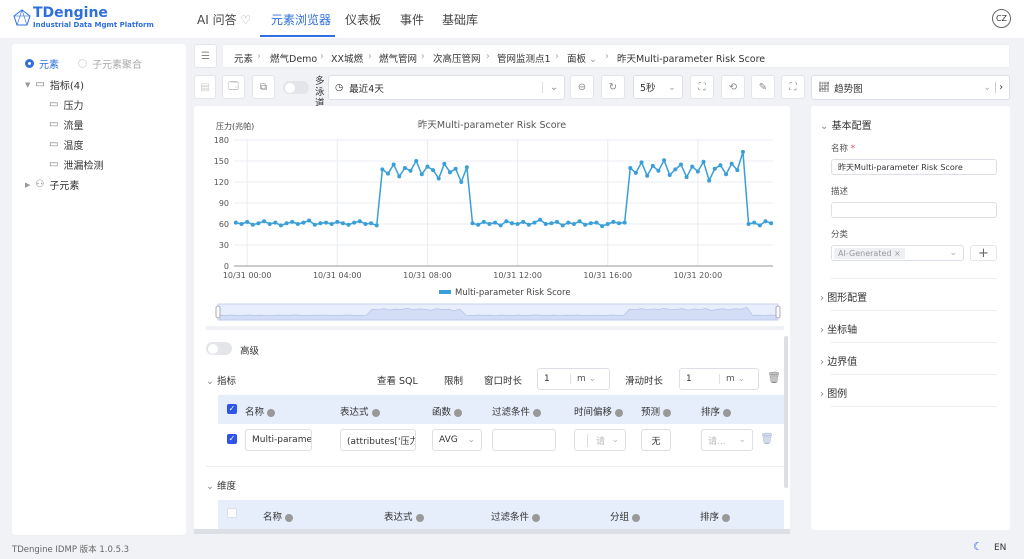 This screenshot has height=559, width=1024. What do you see at coordinates (716, 411) in the screenshot?
I see `column-header: 排序` at bounding box center [716, 411].